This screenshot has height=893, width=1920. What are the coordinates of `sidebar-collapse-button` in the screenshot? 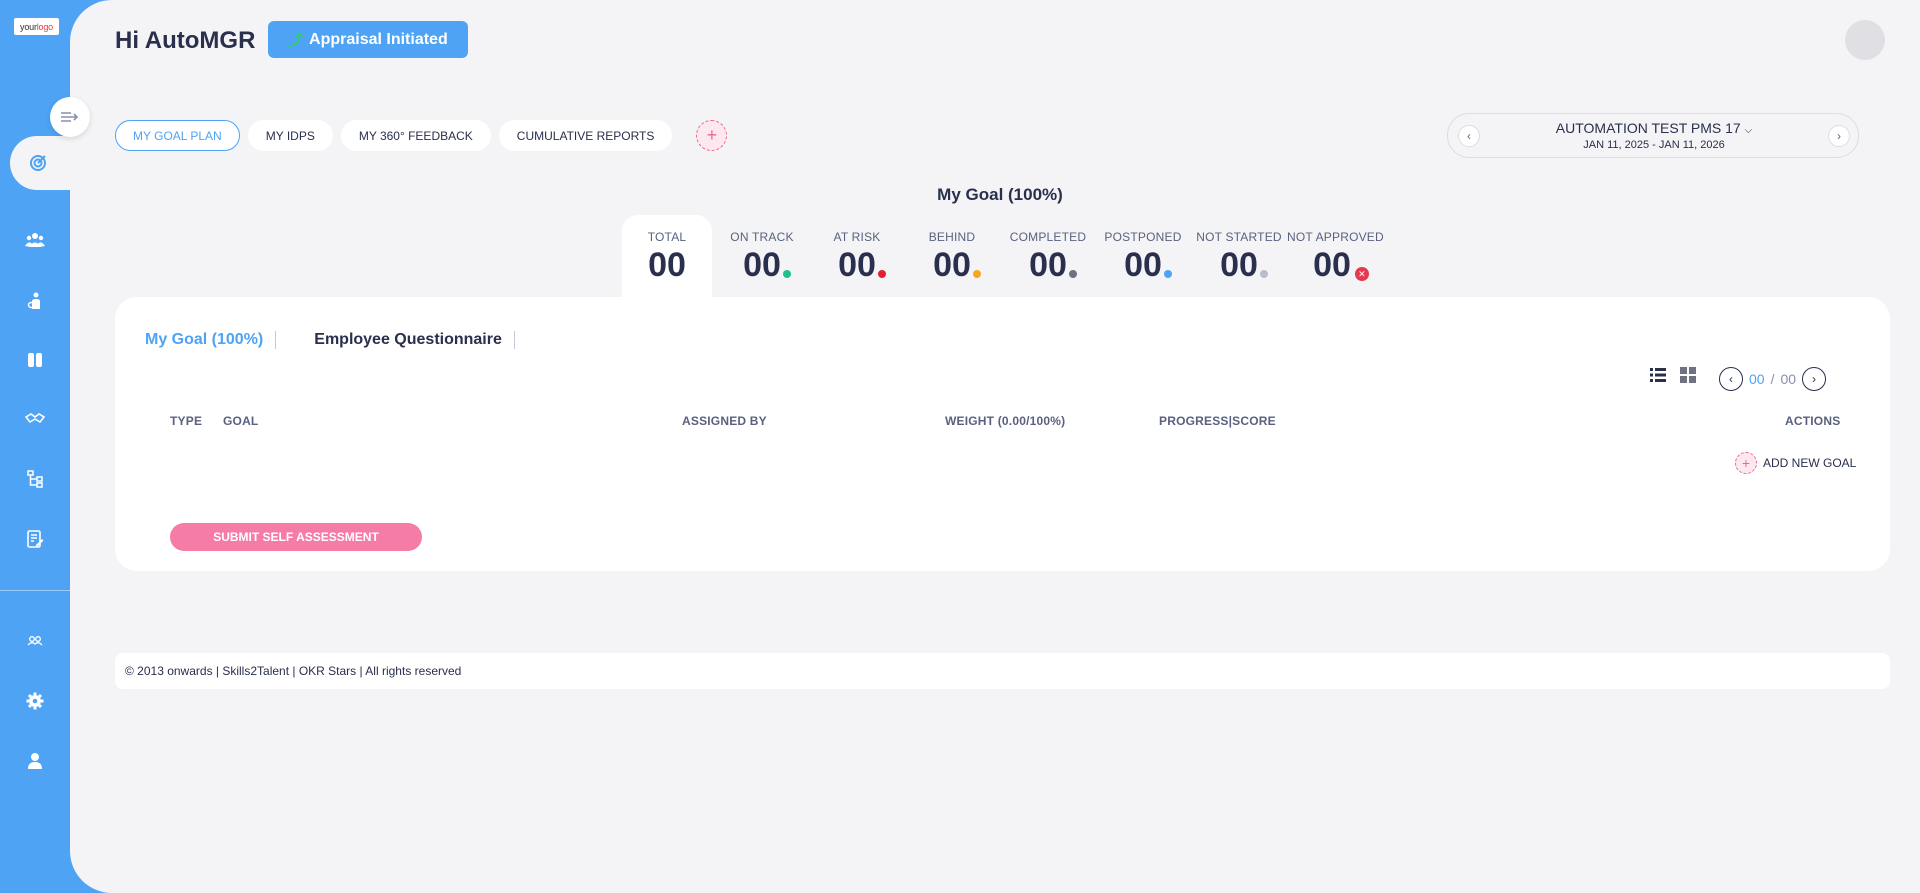 It's located at (70, 117).